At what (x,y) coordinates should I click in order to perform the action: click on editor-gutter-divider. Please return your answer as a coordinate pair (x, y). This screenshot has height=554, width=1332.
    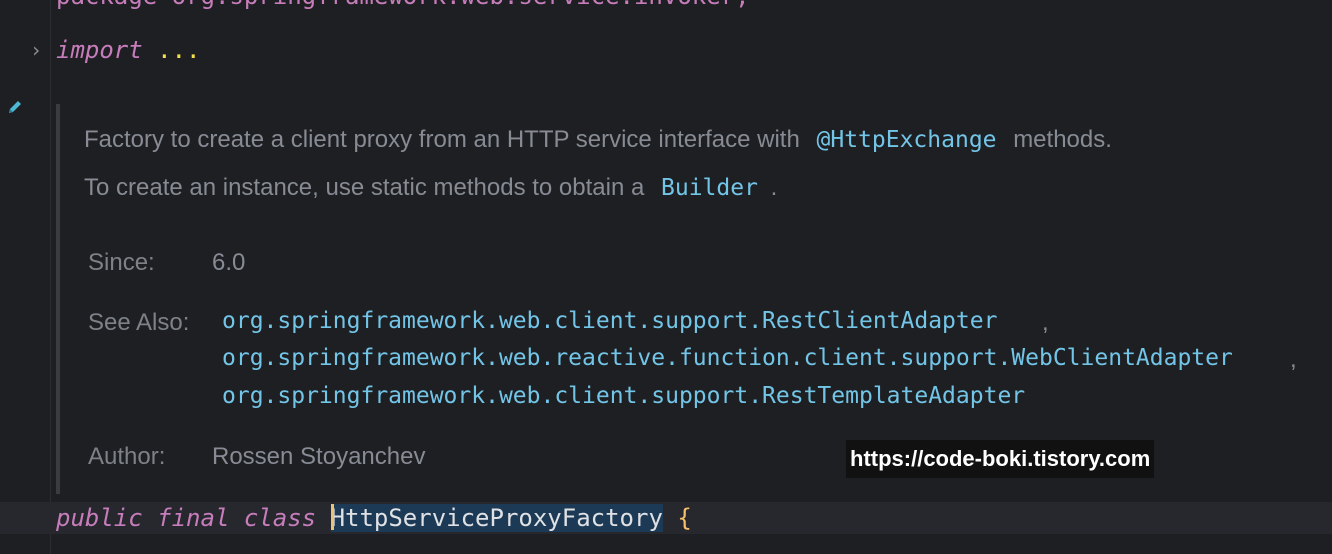
    Looking at the image, I should click on (50, 277).